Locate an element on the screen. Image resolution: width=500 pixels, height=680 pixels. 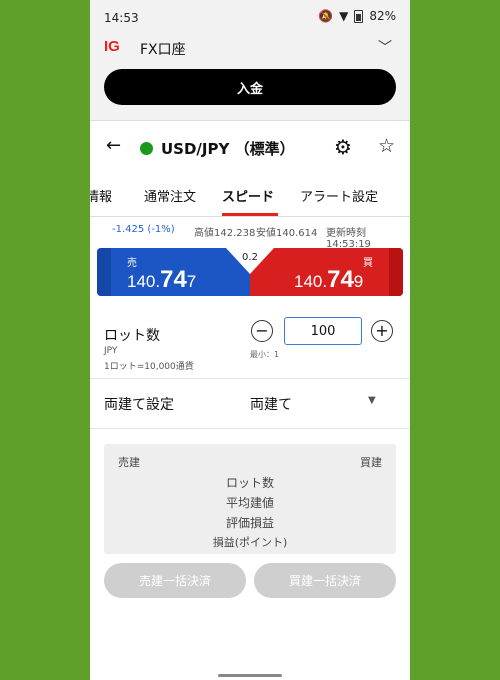
status-bar: 14:53 🔕 ▼ 82% is located at coordinates (250, 17).